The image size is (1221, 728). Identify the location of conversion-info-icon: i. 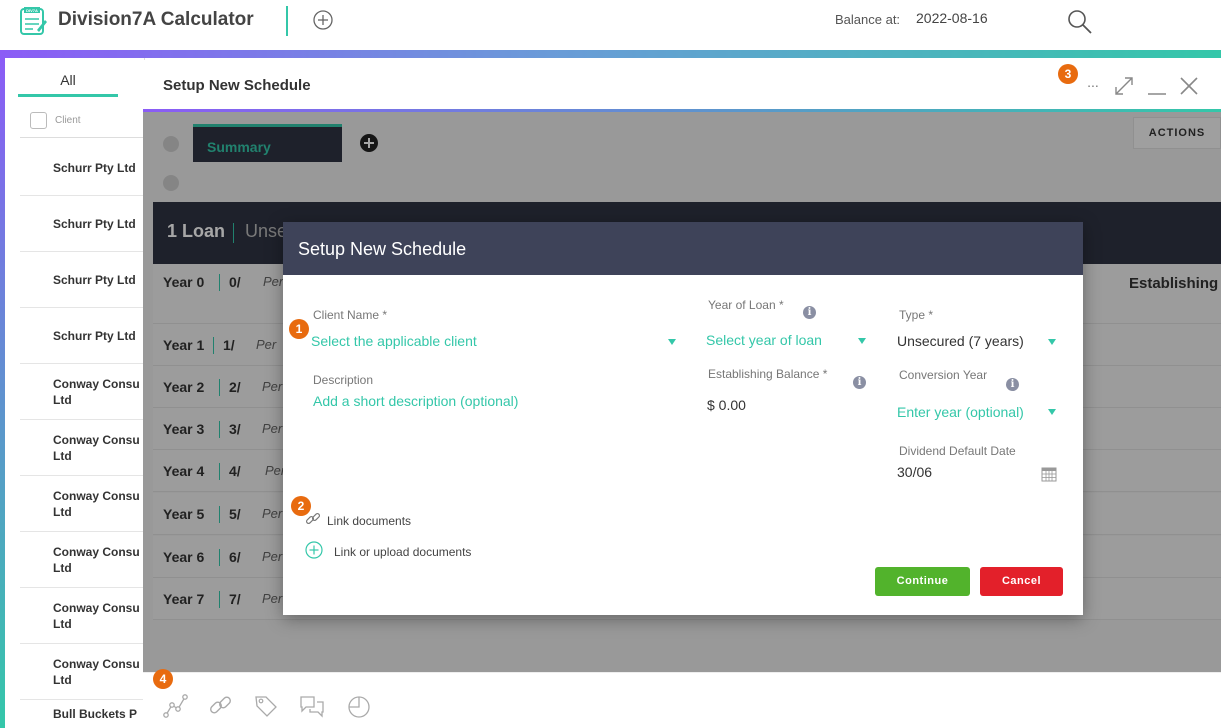
(1012, 384).